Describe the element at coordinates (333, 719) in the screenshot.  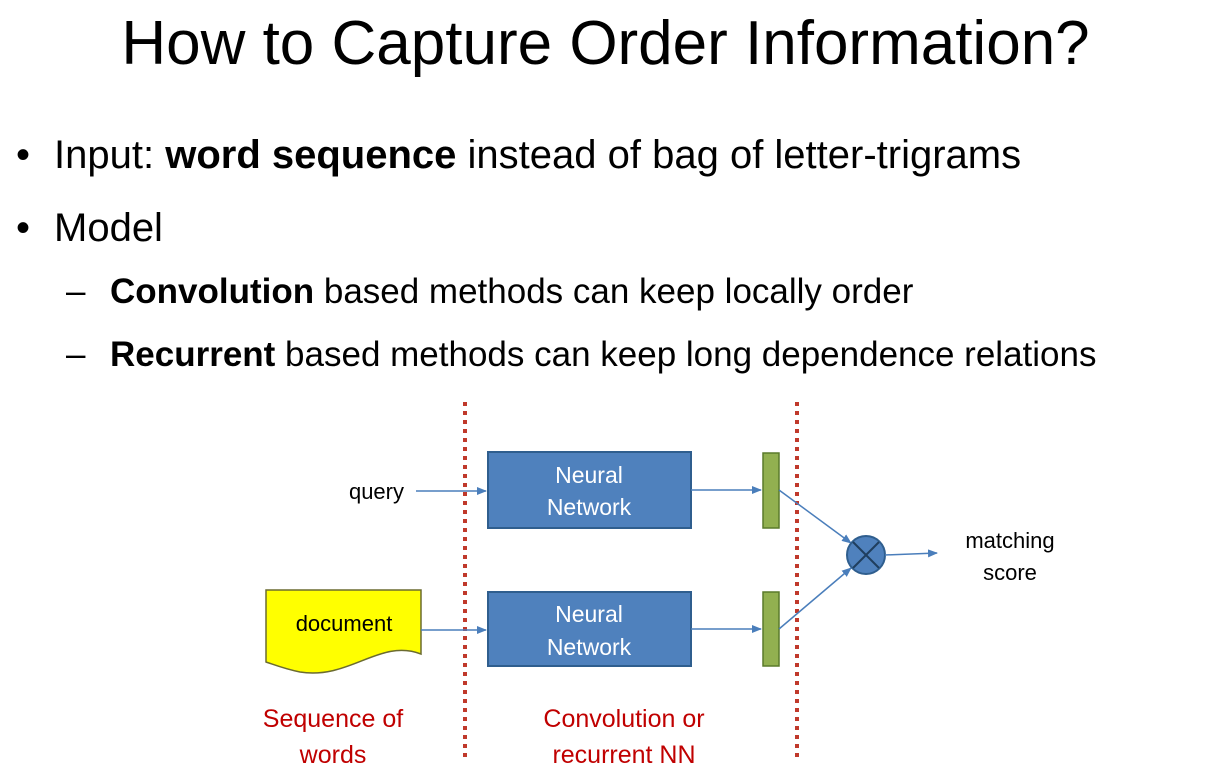
I see `caption-left-line1: Sequence of` at that location.